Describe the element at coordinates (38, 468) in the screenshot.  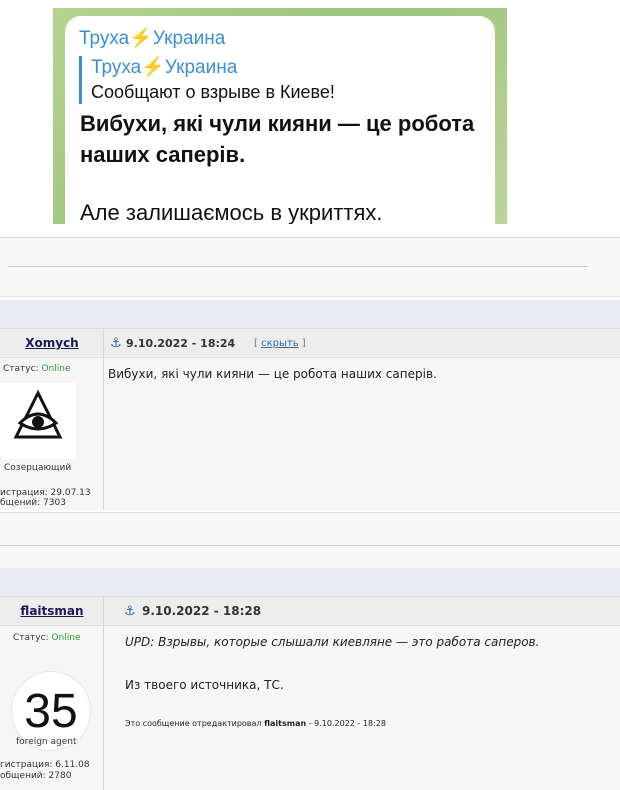
I see `user-rank: Созерцающий` at that location.